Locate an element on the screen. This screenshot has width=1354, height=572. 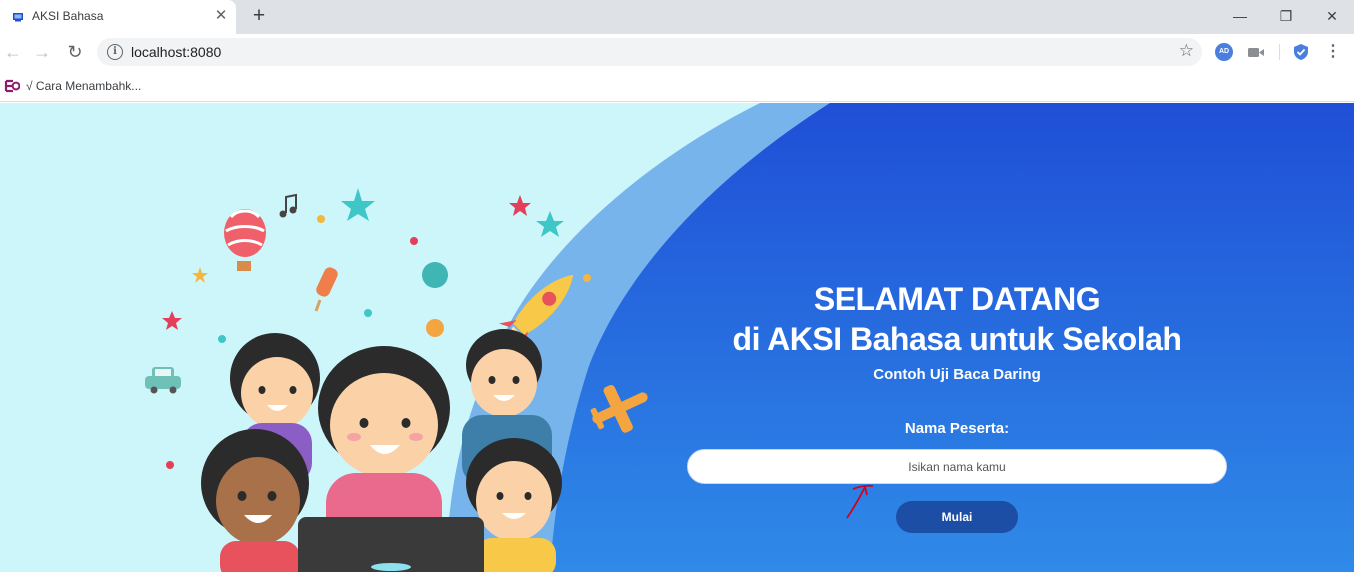
bookmark-favicon-icon is located at coordinates (12, 86).